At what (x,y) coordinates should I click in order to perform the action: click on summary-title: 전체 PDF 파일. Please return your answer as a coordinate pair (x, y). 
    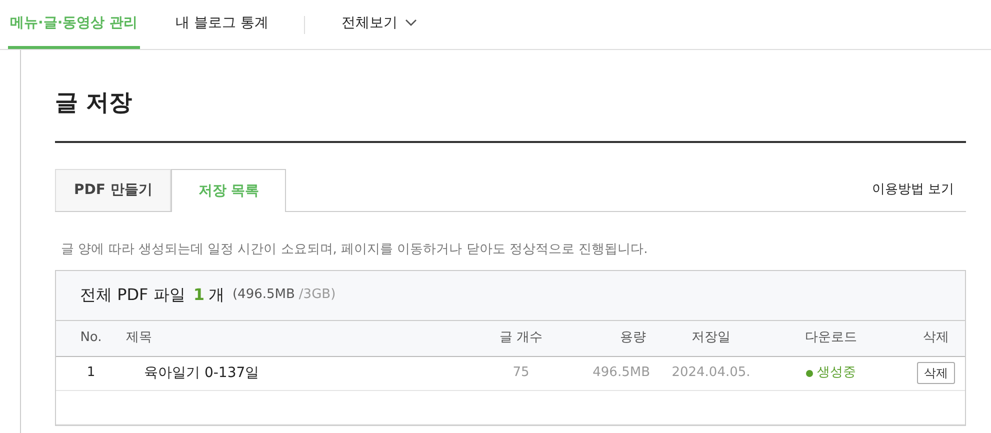
    Looking at the image, I should click on (133, 295).